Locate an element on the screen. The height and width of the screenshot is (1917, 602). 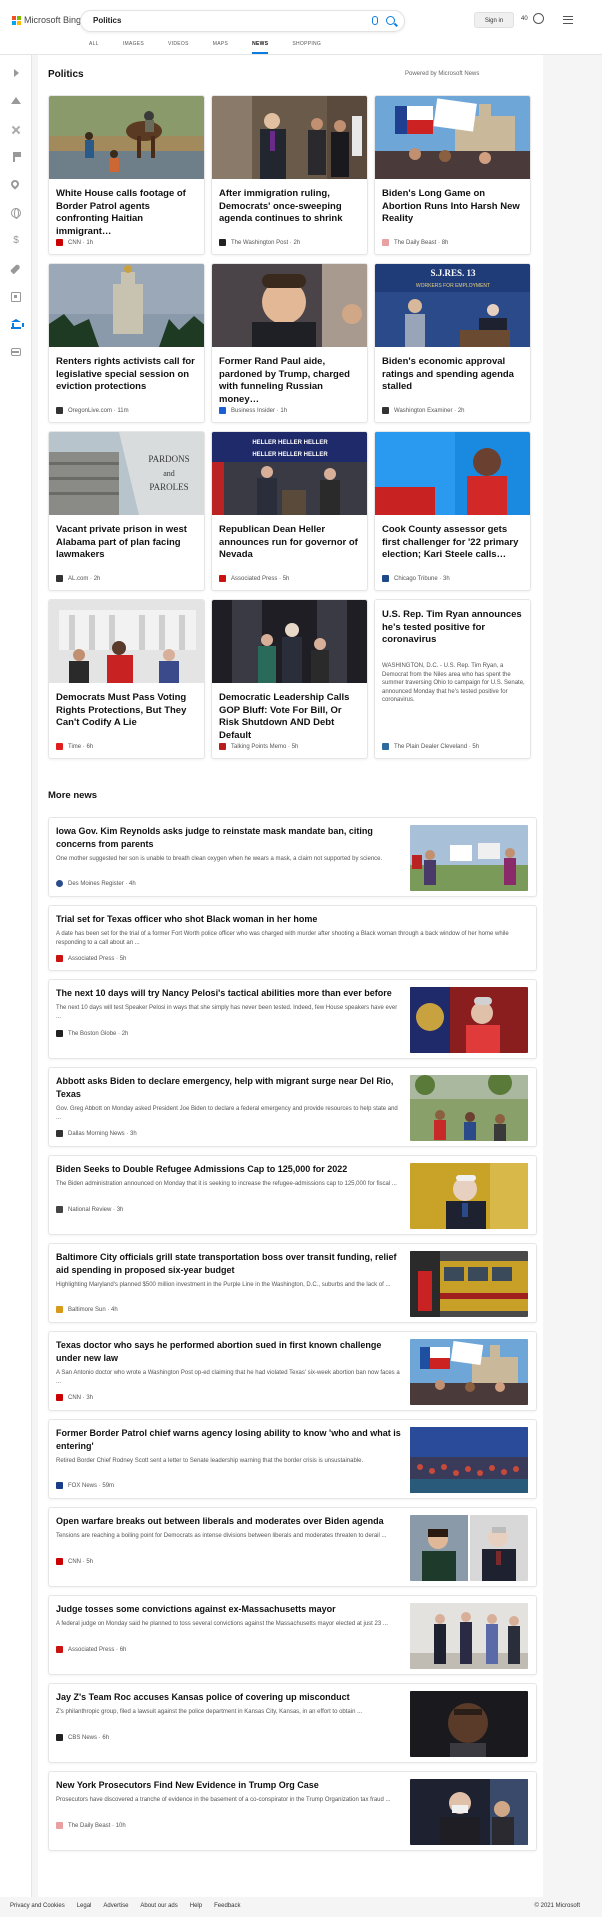
footer-link-legal: Legal is located at coordinates (84, 1906).